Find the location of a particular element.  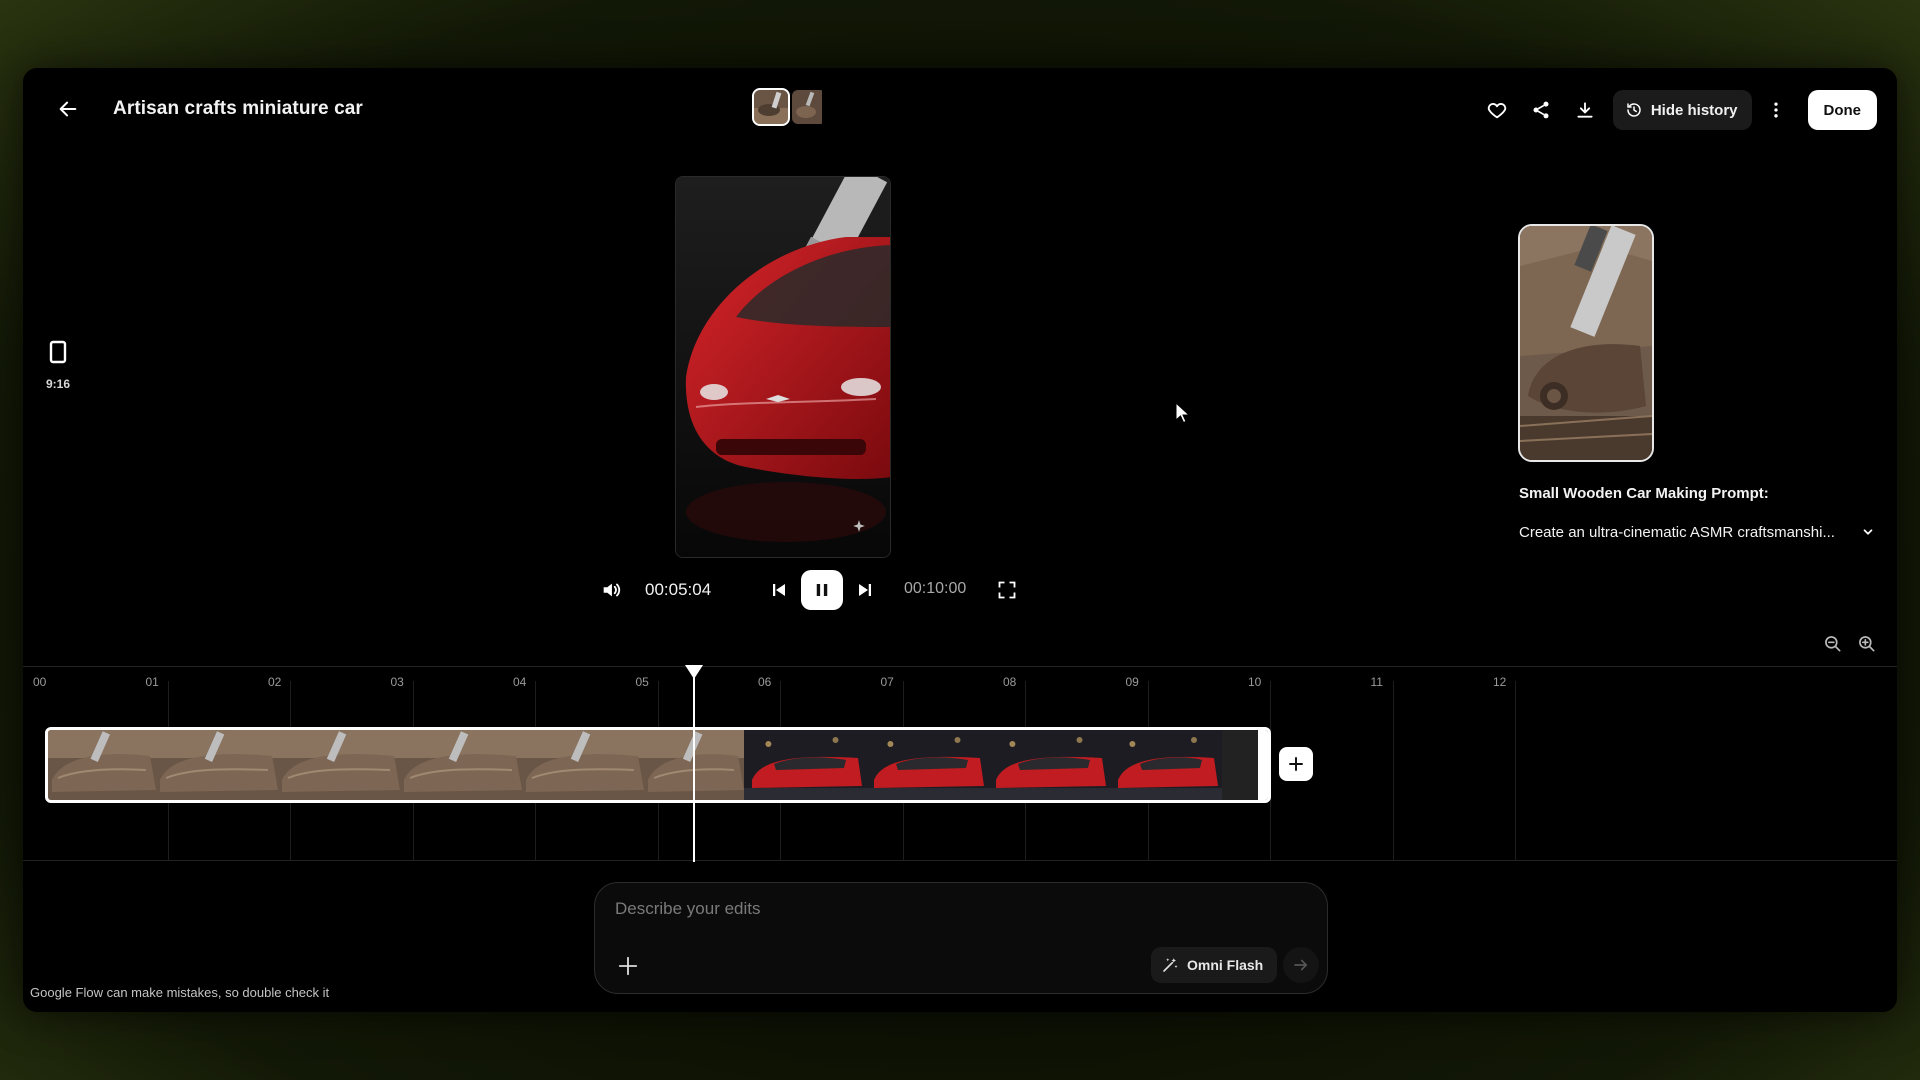

volume-icon is located at coordinates (612, 590).